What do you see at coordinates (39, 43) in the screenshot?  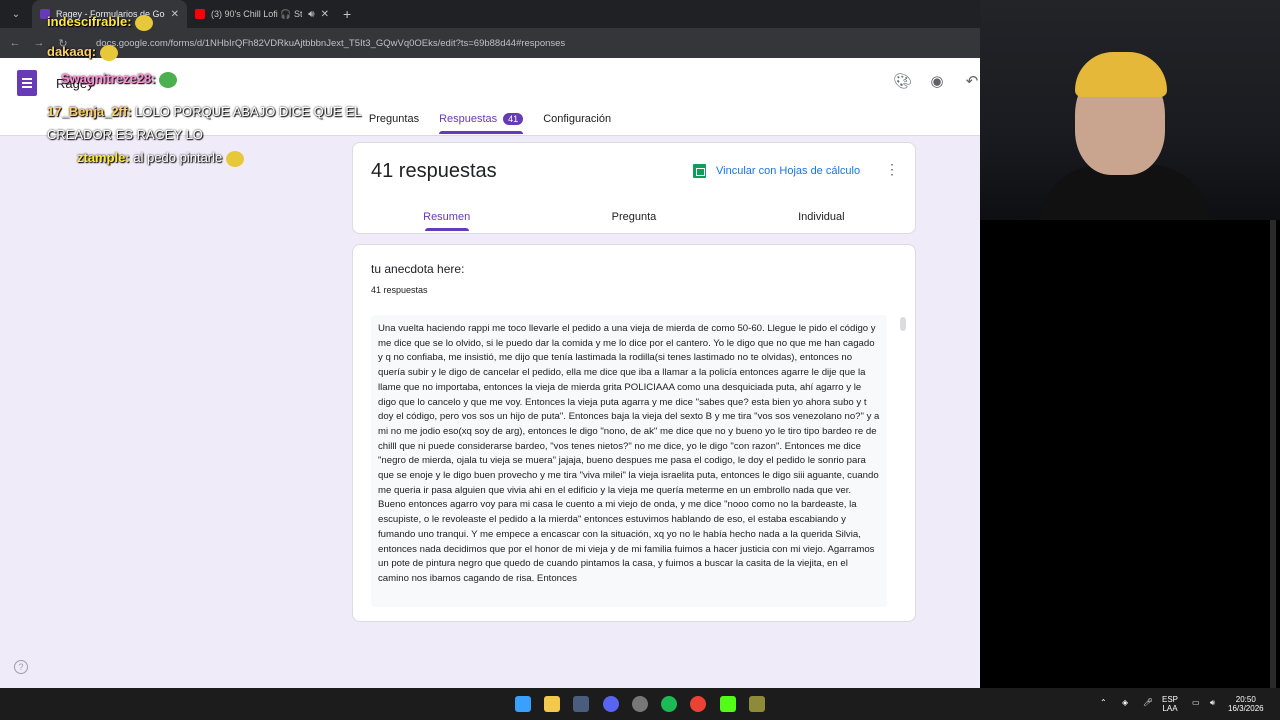 I see `forward-icon: →` at bounding box center [39, 43].